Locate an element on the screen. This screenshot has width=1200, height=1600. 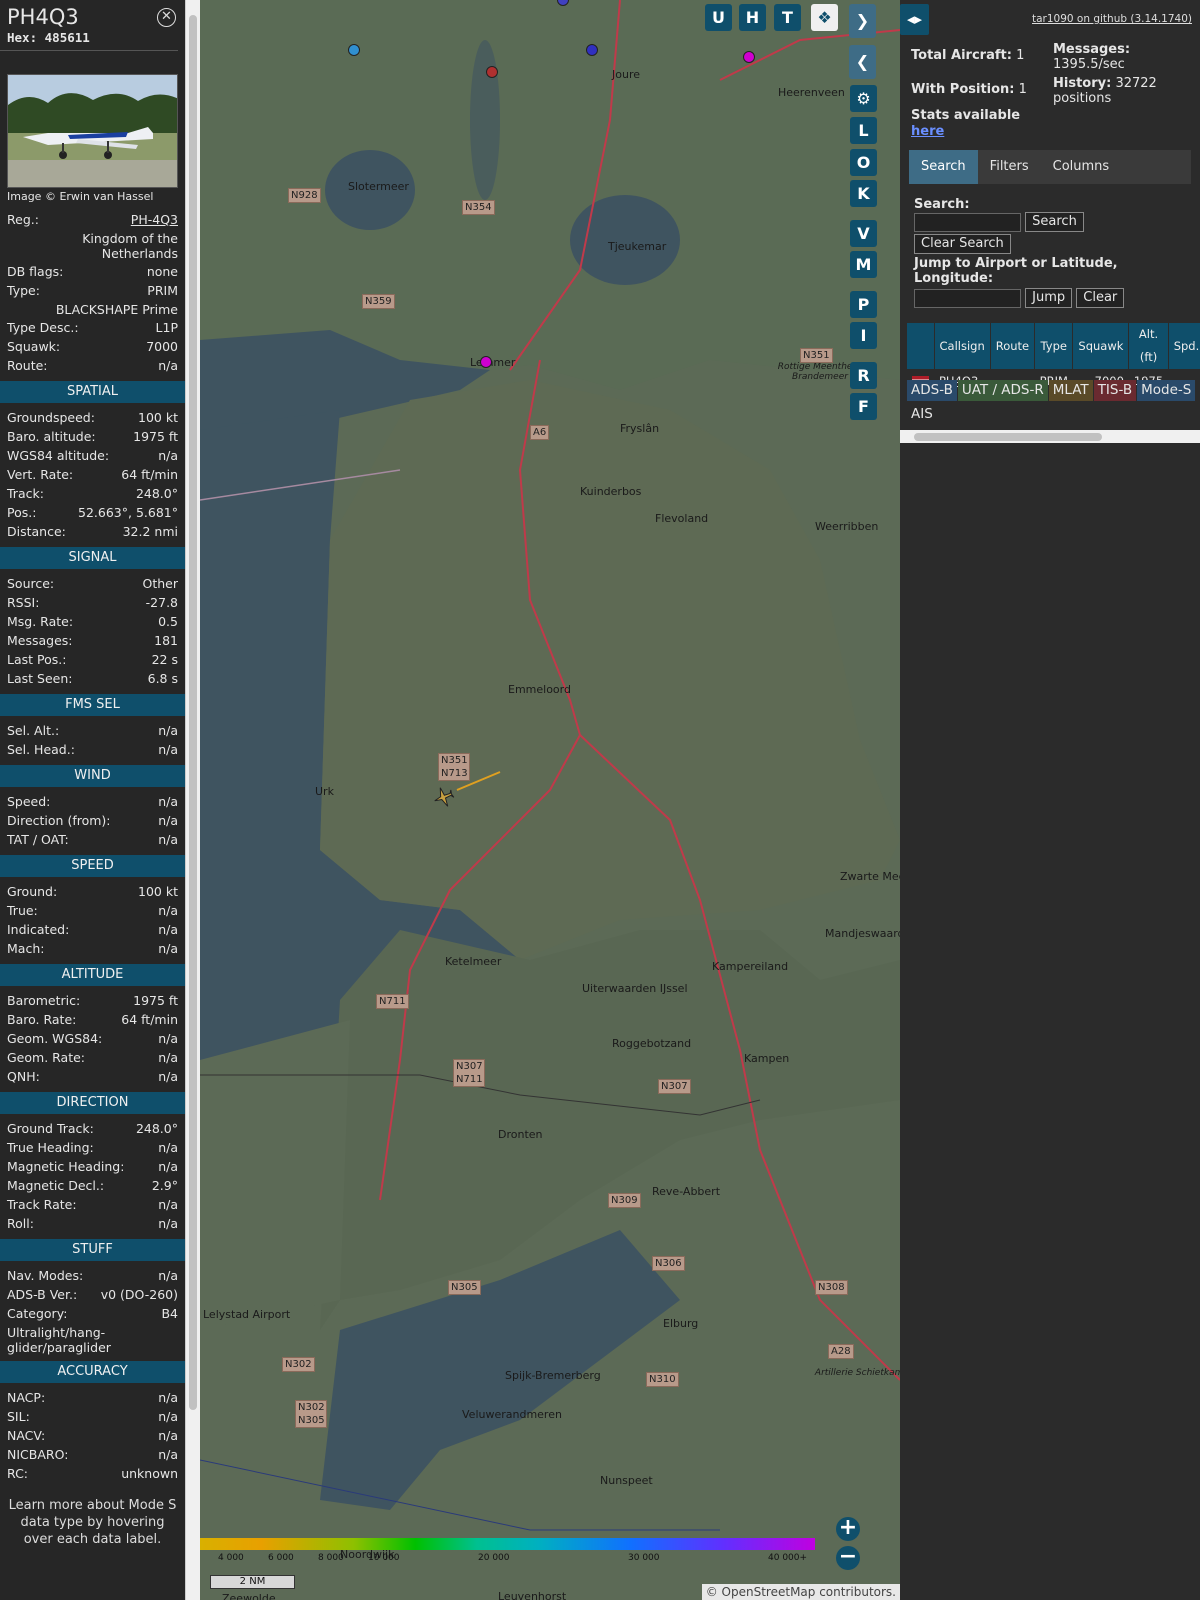
map-button-o: O is located at coordinates (863, 162).